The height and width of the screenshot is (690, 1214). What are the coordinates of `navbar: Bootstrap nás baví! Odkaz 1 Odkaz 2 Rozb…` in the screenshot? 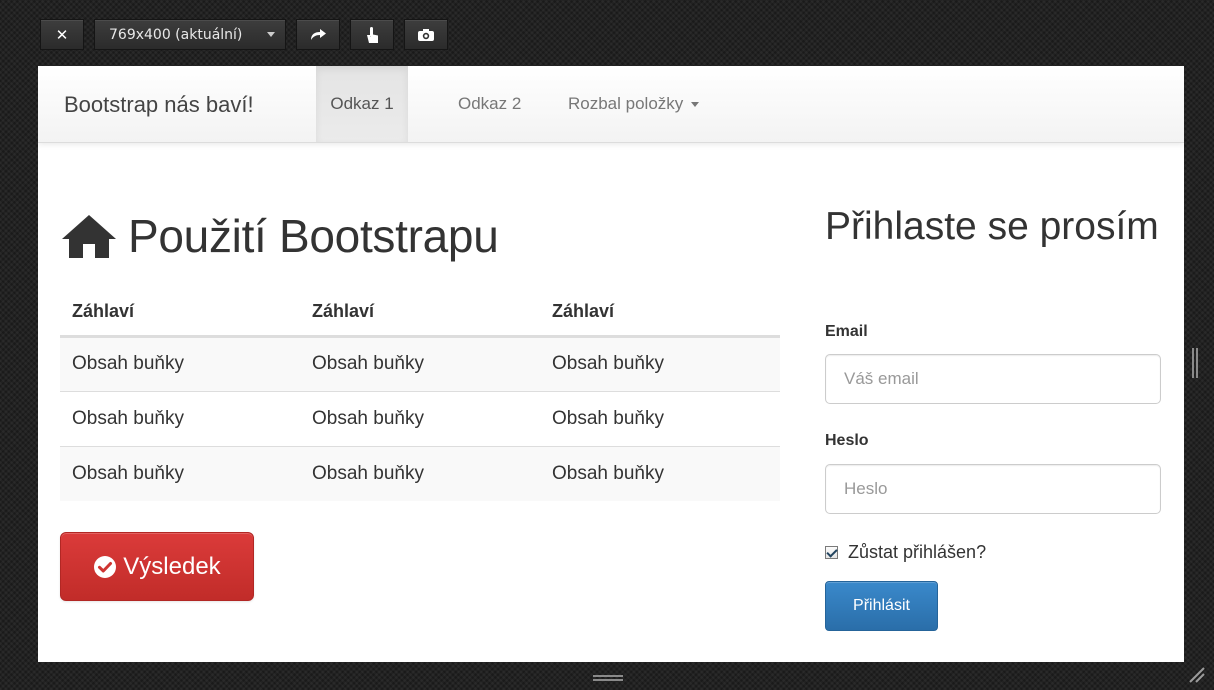 It's located at (611, 104).